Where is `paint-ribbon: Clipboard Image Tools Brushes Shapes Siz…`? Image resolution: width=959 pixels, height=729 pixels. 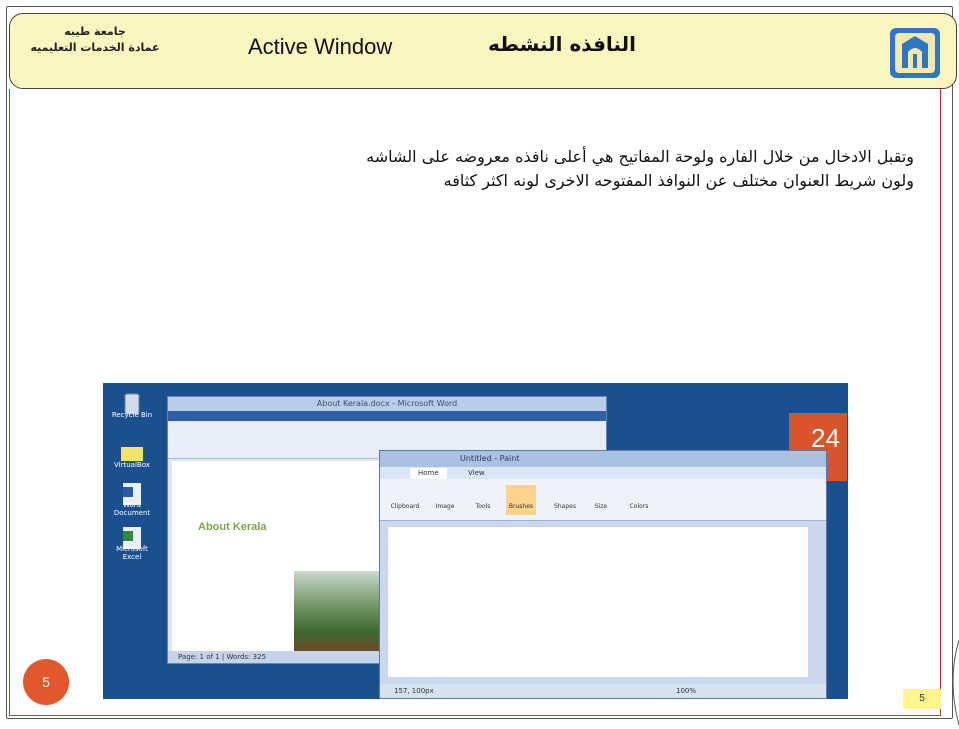
paint-ribbon: Clipboard Image Tools Brushes Shapes Siz… is located at coordinates (603, 500).